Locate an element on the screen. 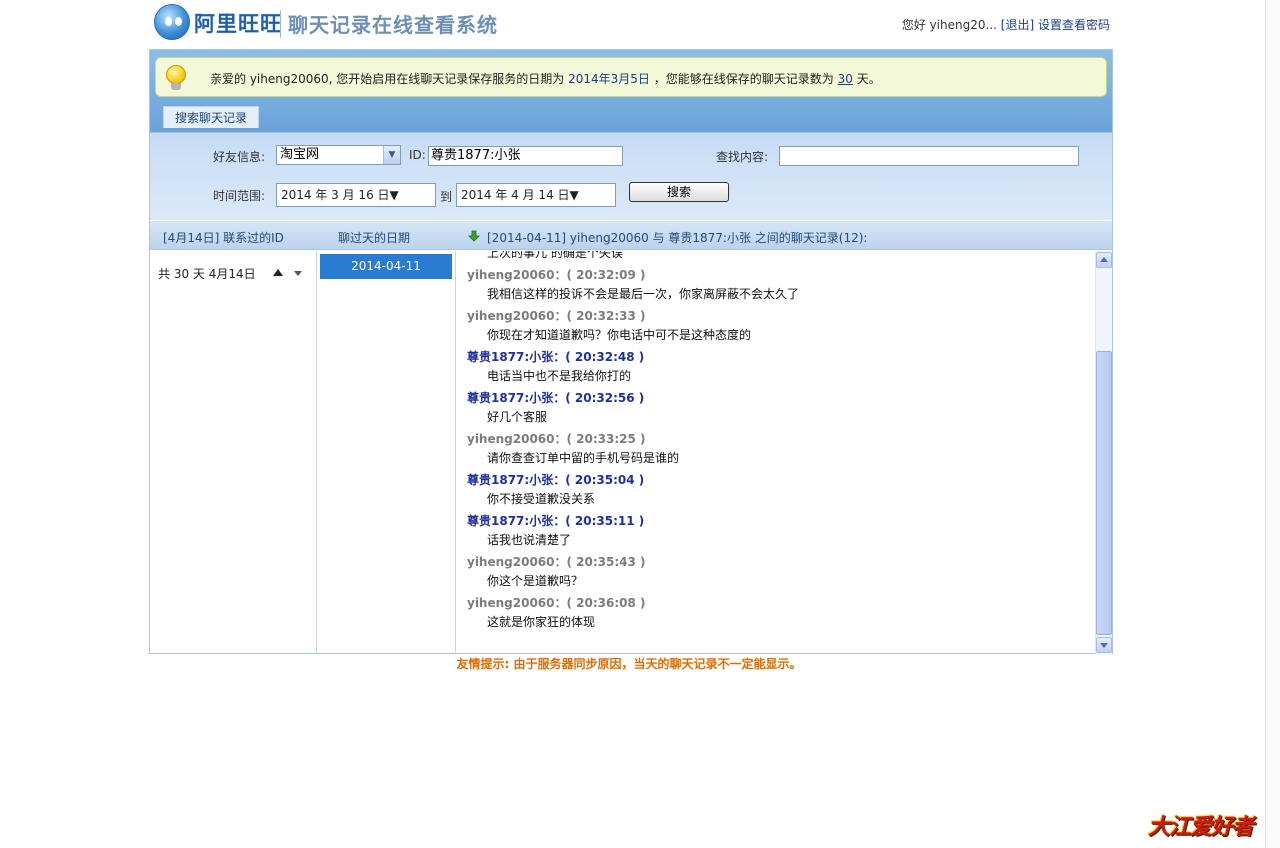 The image size is (1280, 848). notice-prefix: 亲爱的 yiheng20060, 您开始启用在线聊天记录保存服务的日期为 is located at coordinates (387, 79).